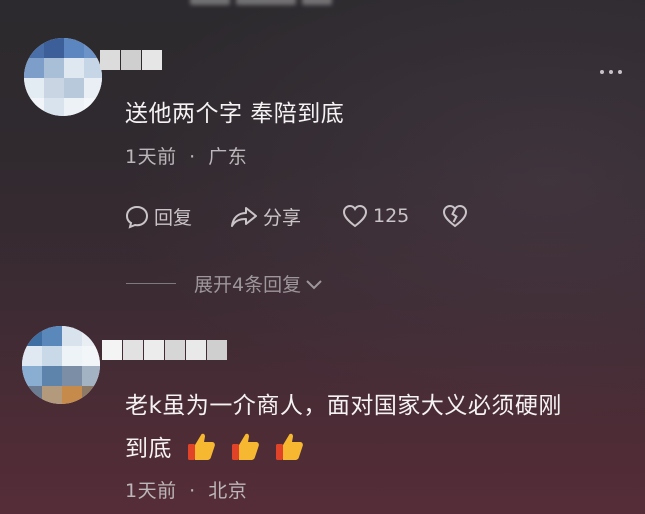 The height and width of the screenshot is (514, 645). Describe the element at coordinates (282, 218) in the screenshot. I see `share-label: 分享` at that location.